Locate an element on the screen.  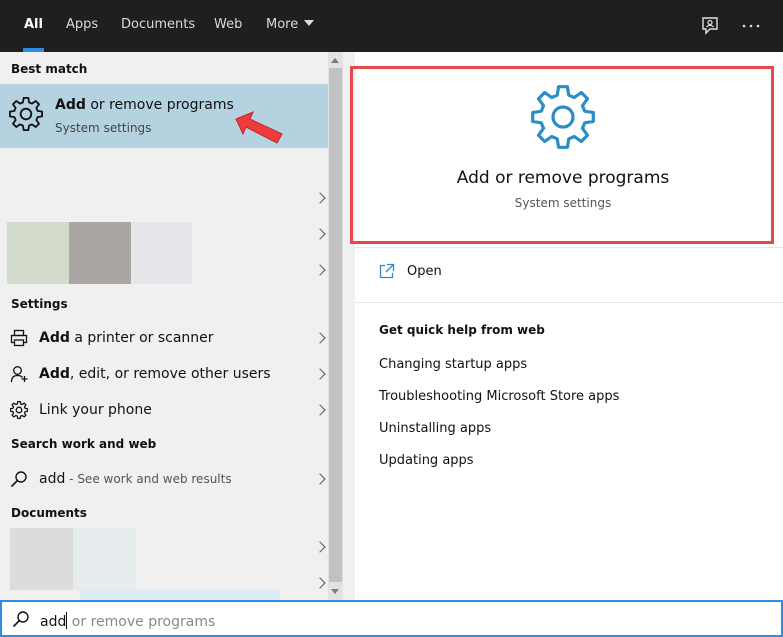
printer-icon is located at coordinates (19, 338).